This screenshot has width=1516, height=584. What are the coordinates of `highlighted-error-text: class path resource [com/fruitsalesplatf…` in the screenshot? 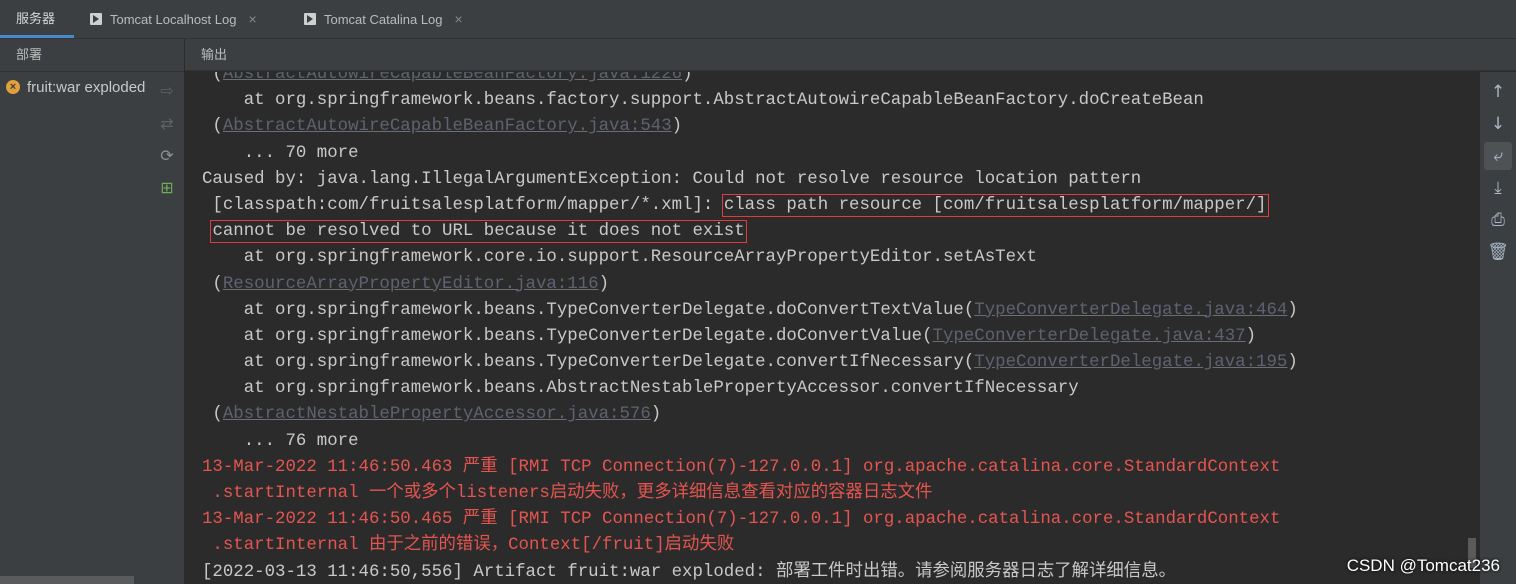 It's located at (995, 205).